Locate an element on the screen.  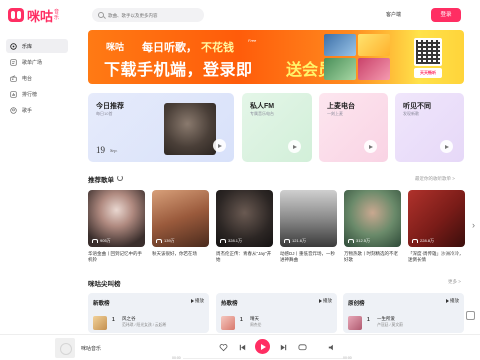
playlist-card: 328.1万 周杰伦正传：青春从"Jay"开始 is located at coordinates (244, 226).